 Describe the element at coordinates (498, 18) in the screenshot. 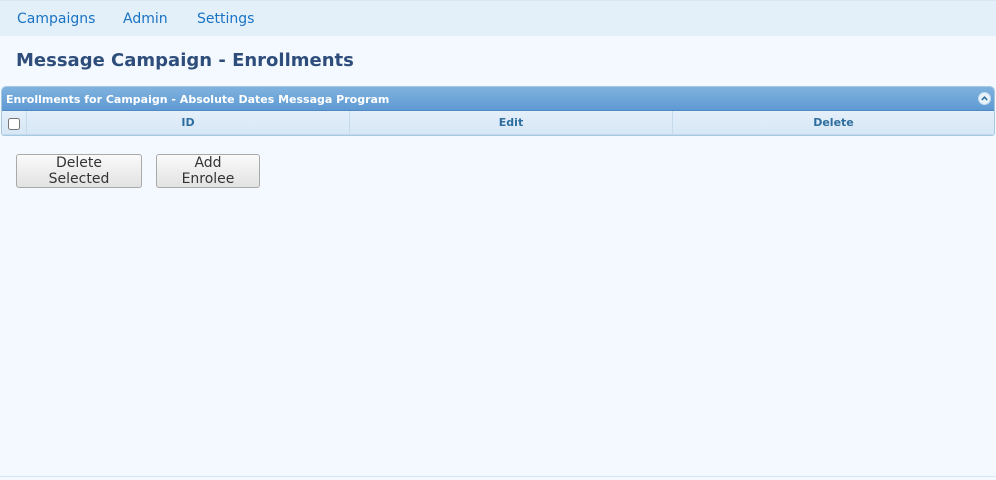

I see `top-navigation: Campaigns Admin Settings` at that location.